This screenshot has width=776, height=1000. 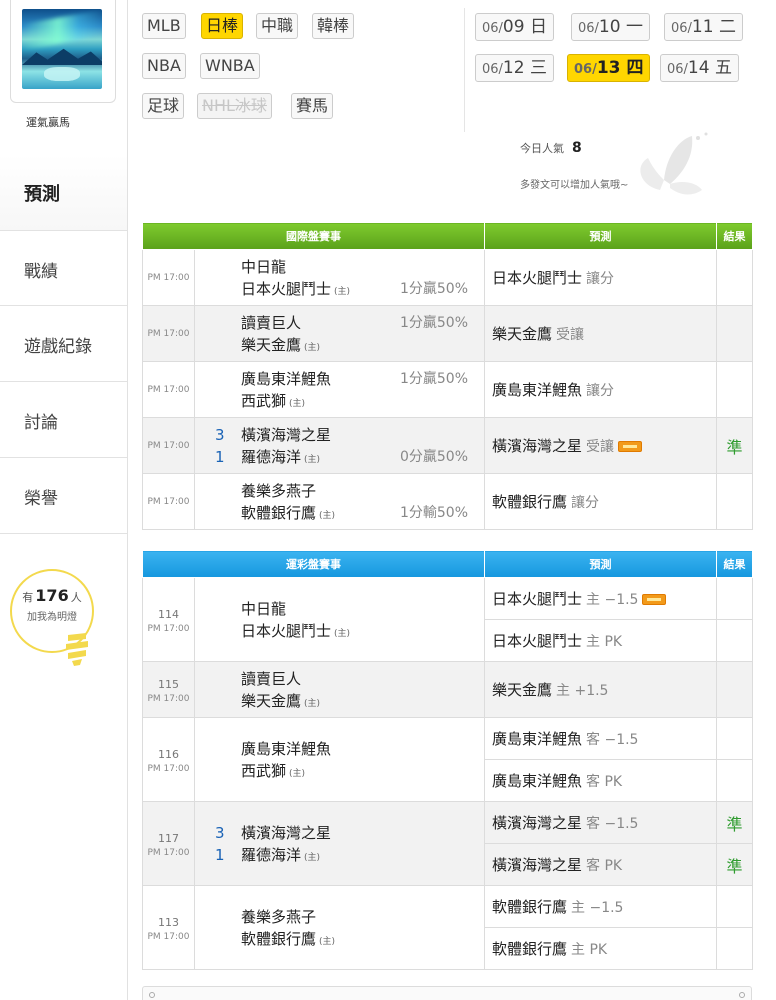 I want to click on handicap-odds: 0分贏50%, so click(x=433, y=456).